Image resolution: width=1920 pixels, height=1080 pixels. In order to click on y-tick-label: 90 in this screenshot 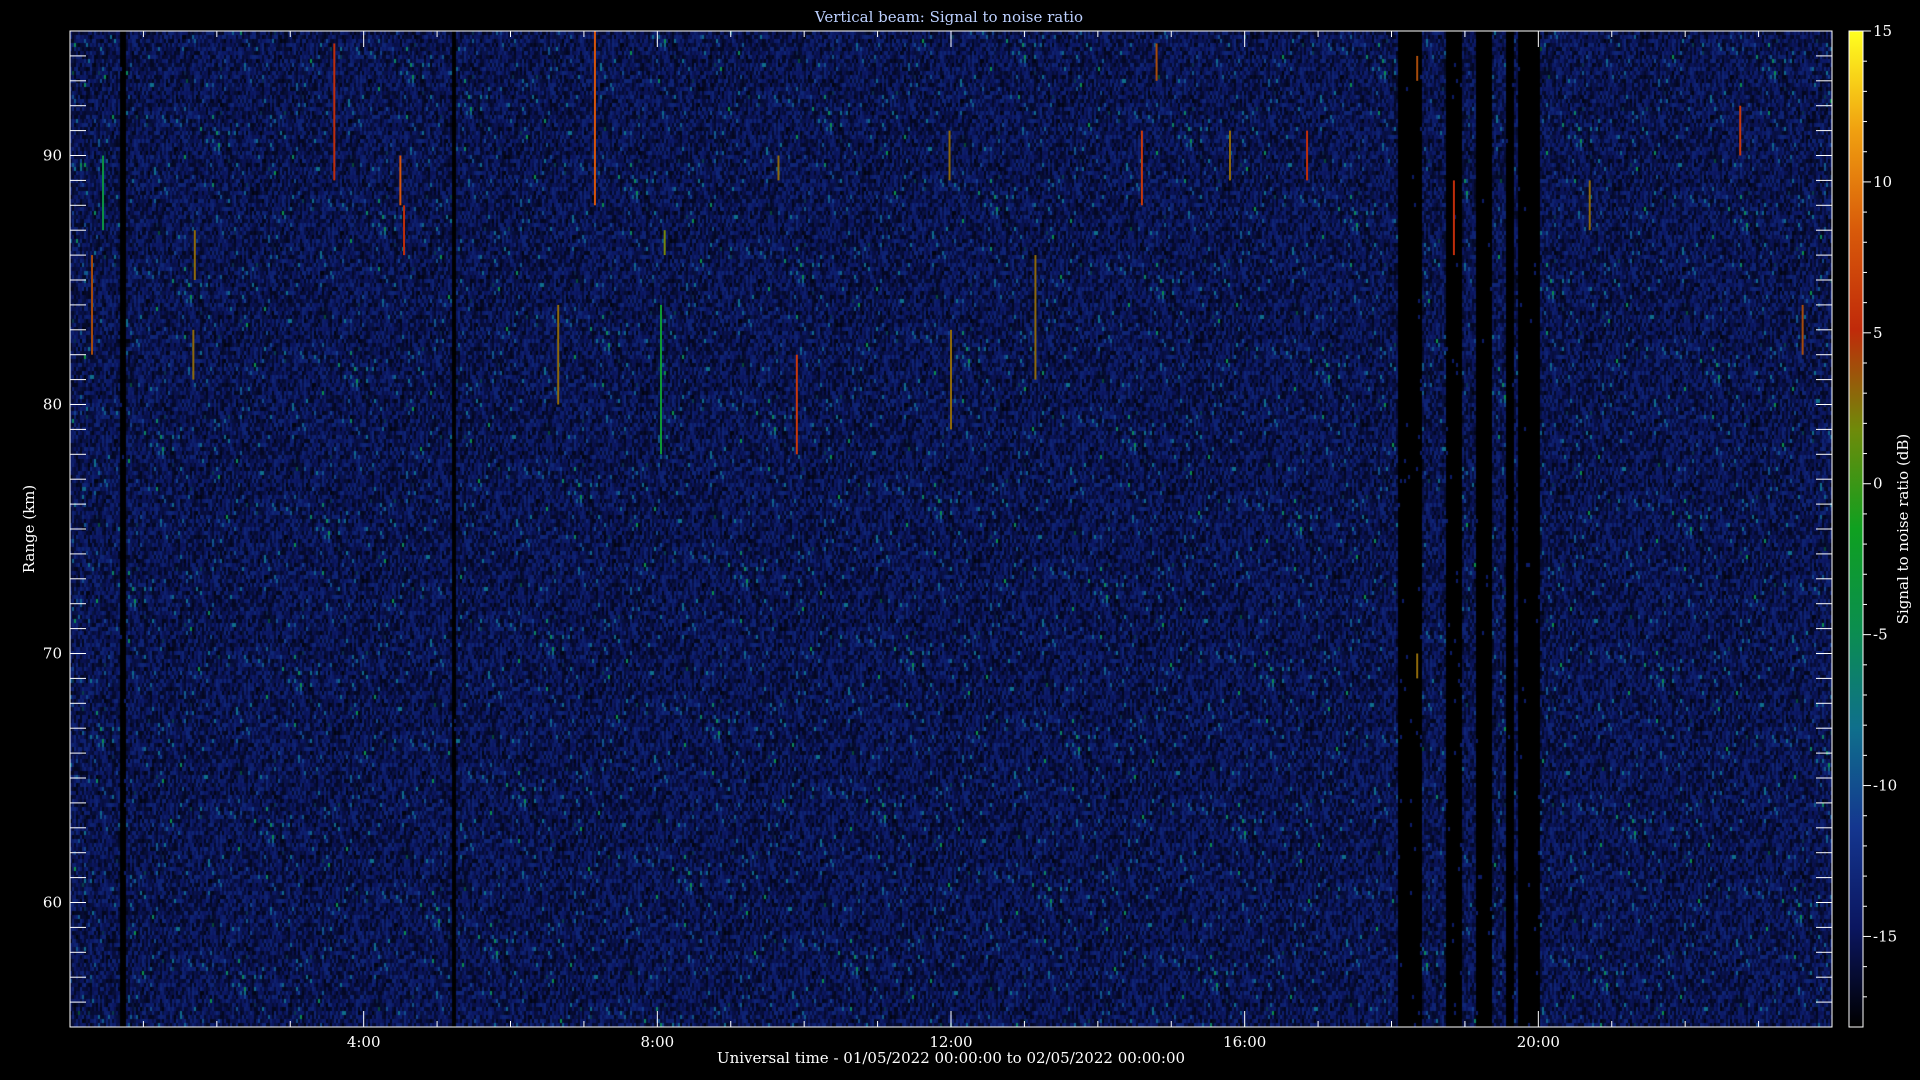, I will do `click(52, 156)`.